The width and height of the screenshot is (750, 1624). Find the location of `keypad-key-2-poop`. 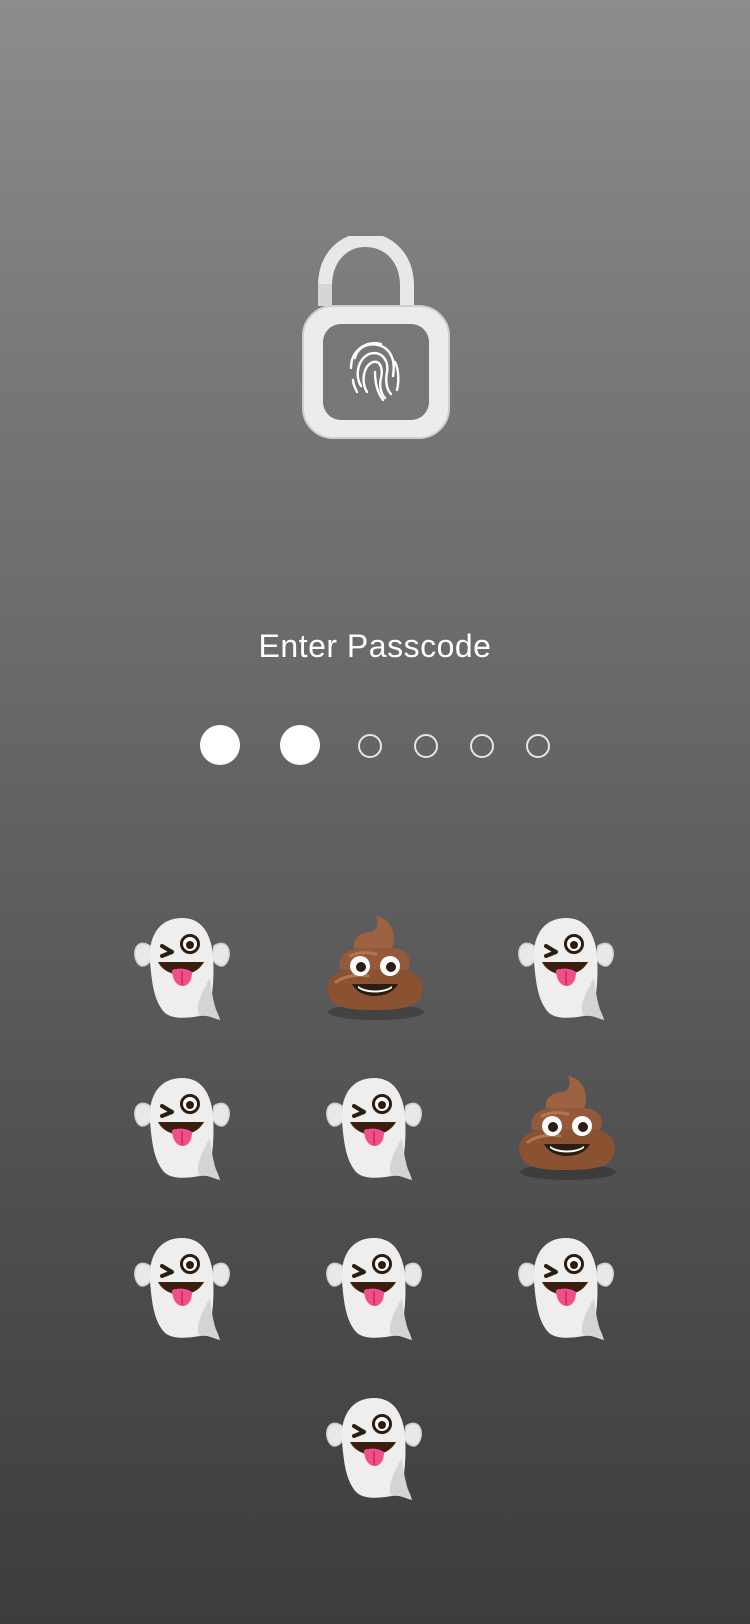

keypad-key-2-poop is located at coordinates (374, 968).